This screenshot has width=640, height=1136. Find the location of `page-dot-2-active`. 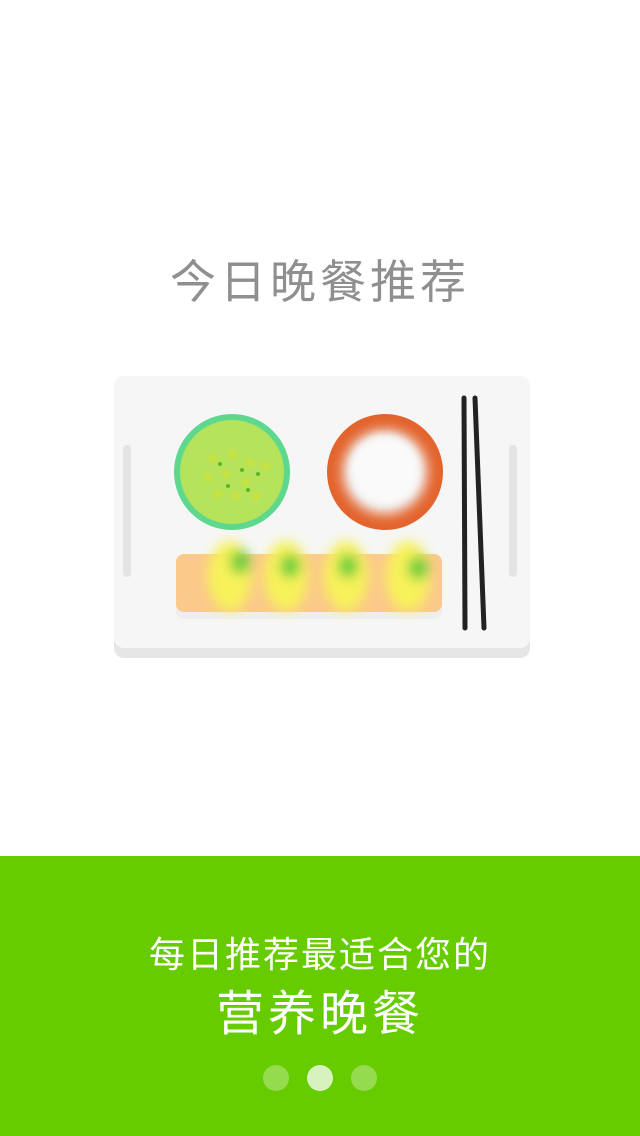

page-dot-2-active is located at coordinates (320, 1078).